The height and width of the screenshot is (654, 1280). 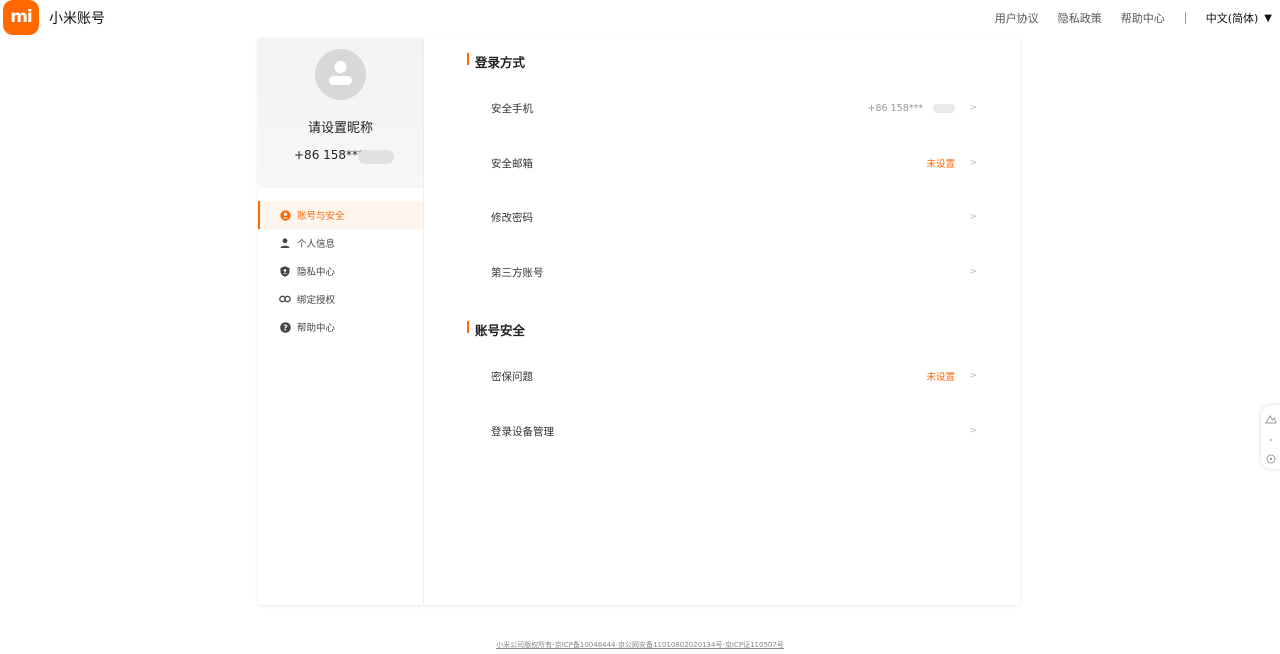 I want to click on caret-down-icon: ▼, so click(x=1268, y=18).